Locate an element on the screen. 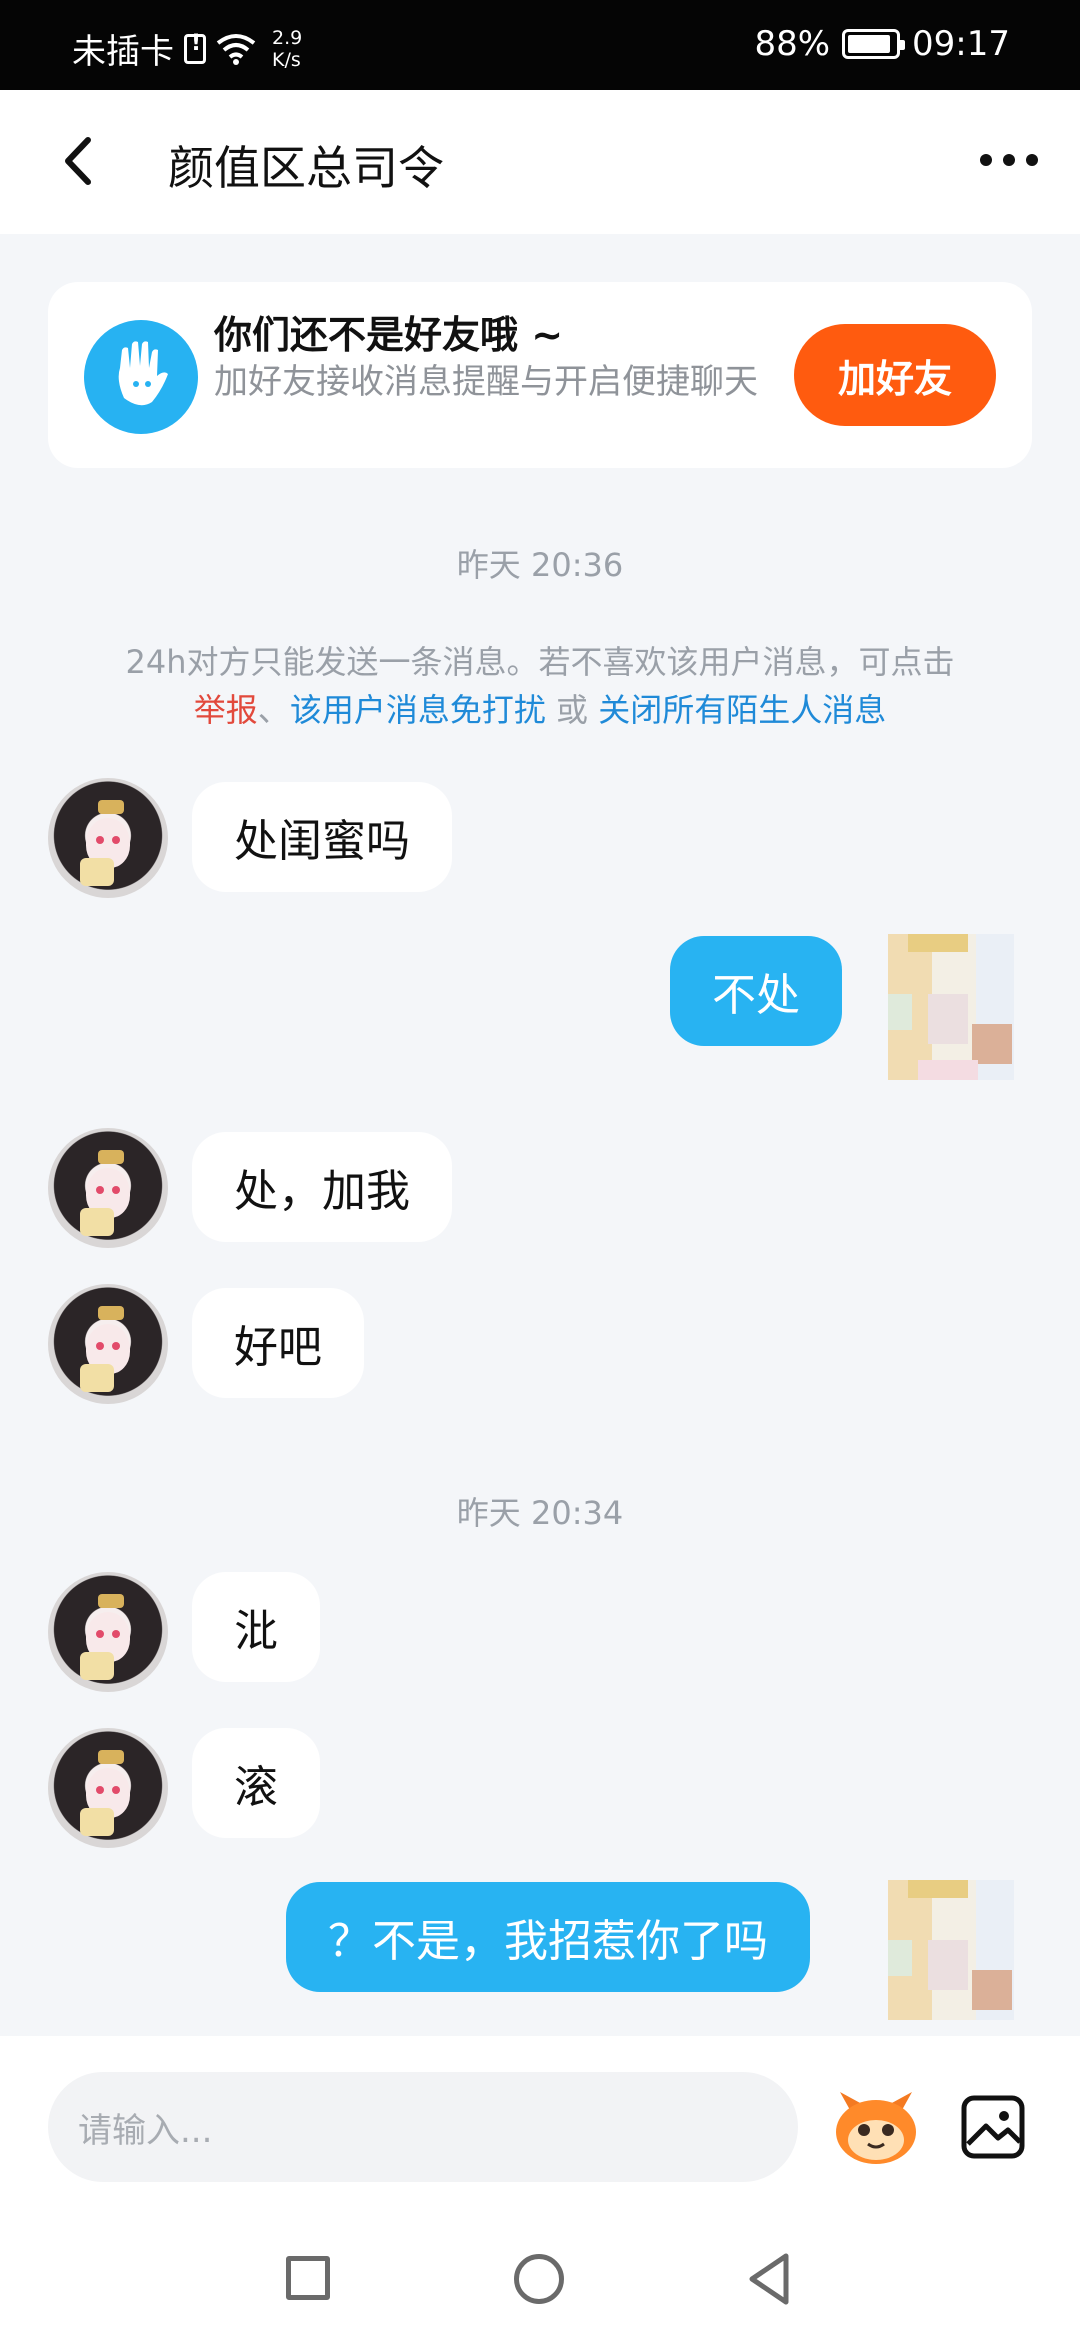  network-speed: 2.9 K/s is located at coordinates (287, 49).